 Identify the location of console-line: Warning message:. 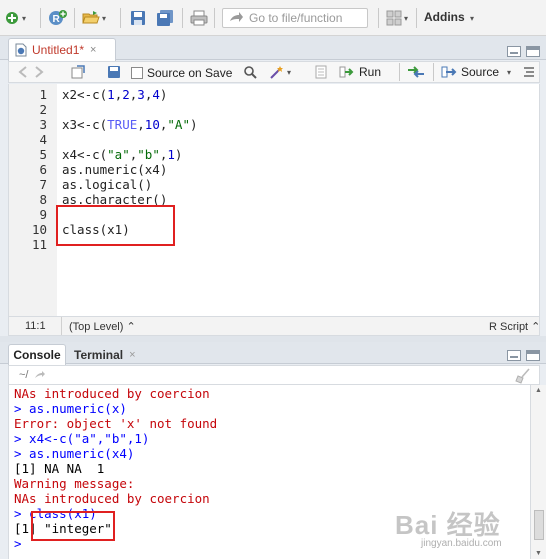
(74, 483).